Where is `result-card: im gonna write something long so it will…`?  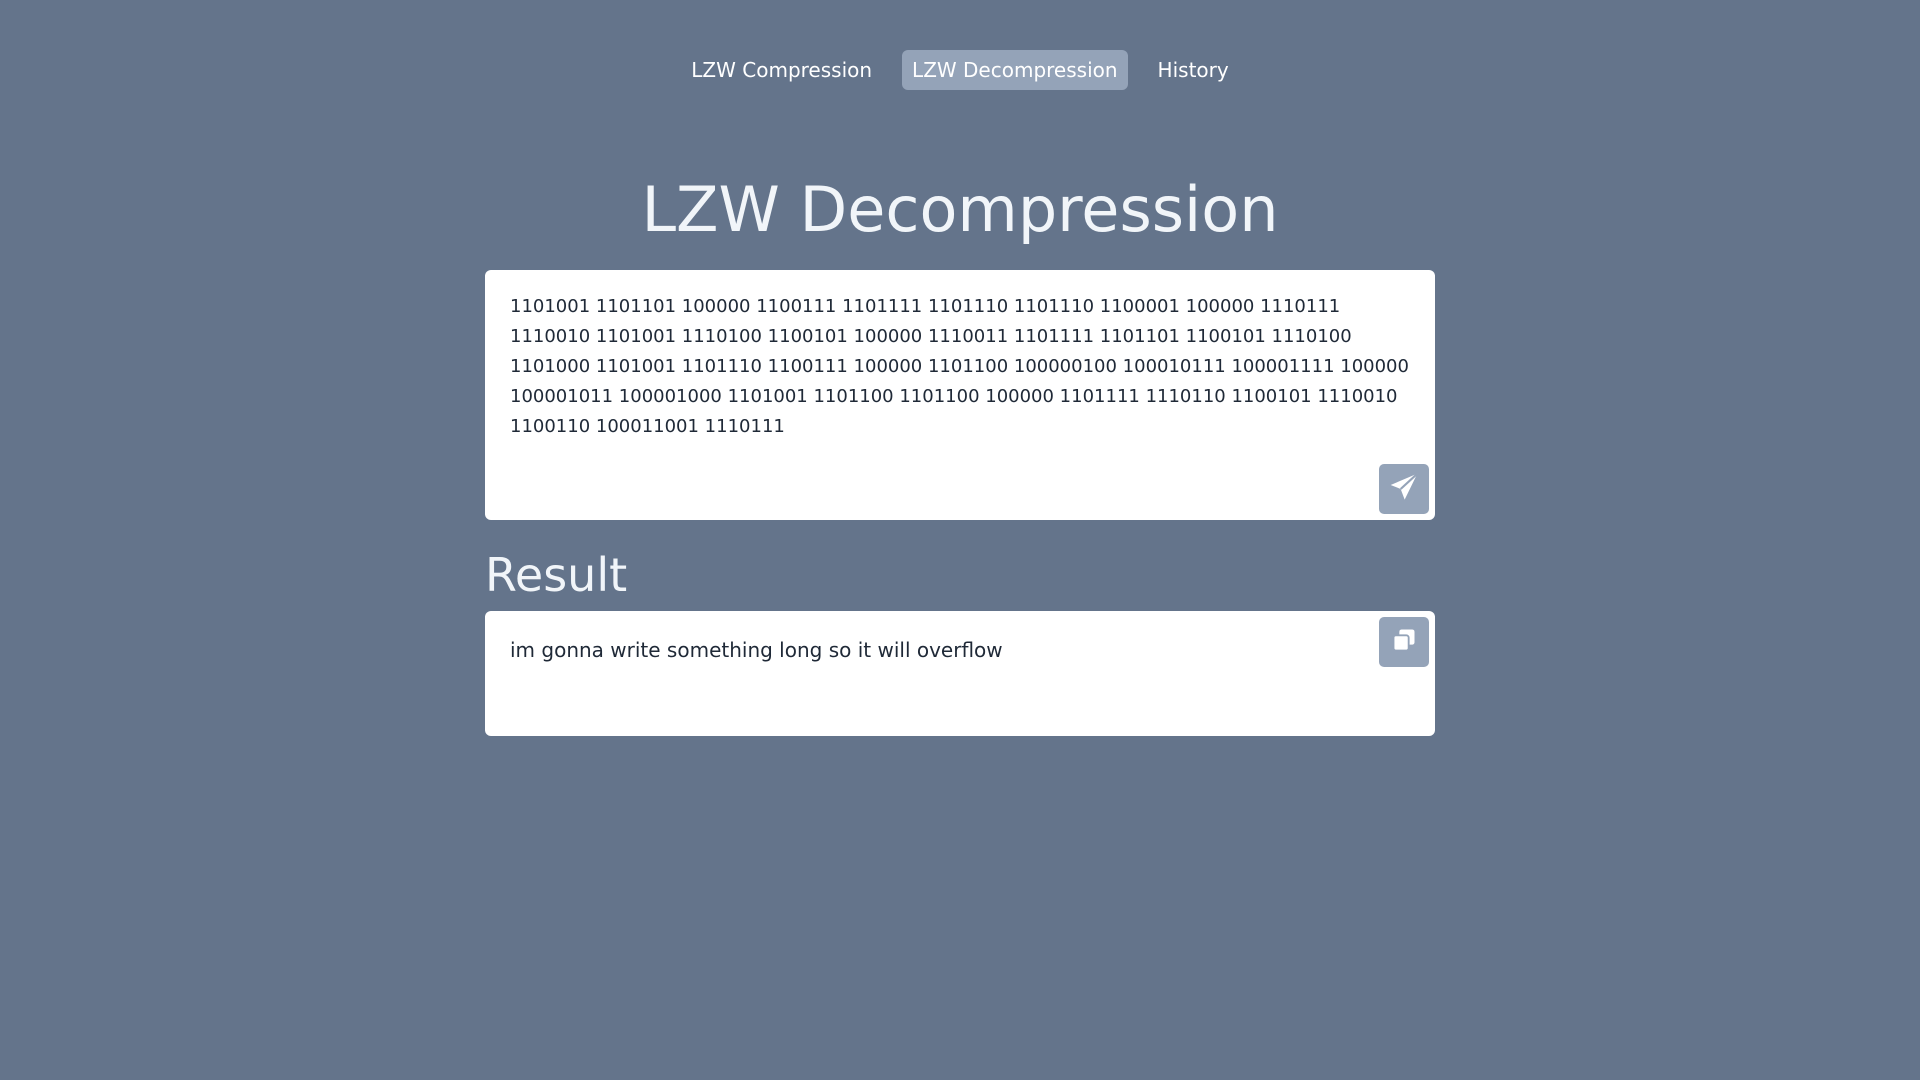 result-card: im gonna write something long so it will… is located at coordinates (960, 673).